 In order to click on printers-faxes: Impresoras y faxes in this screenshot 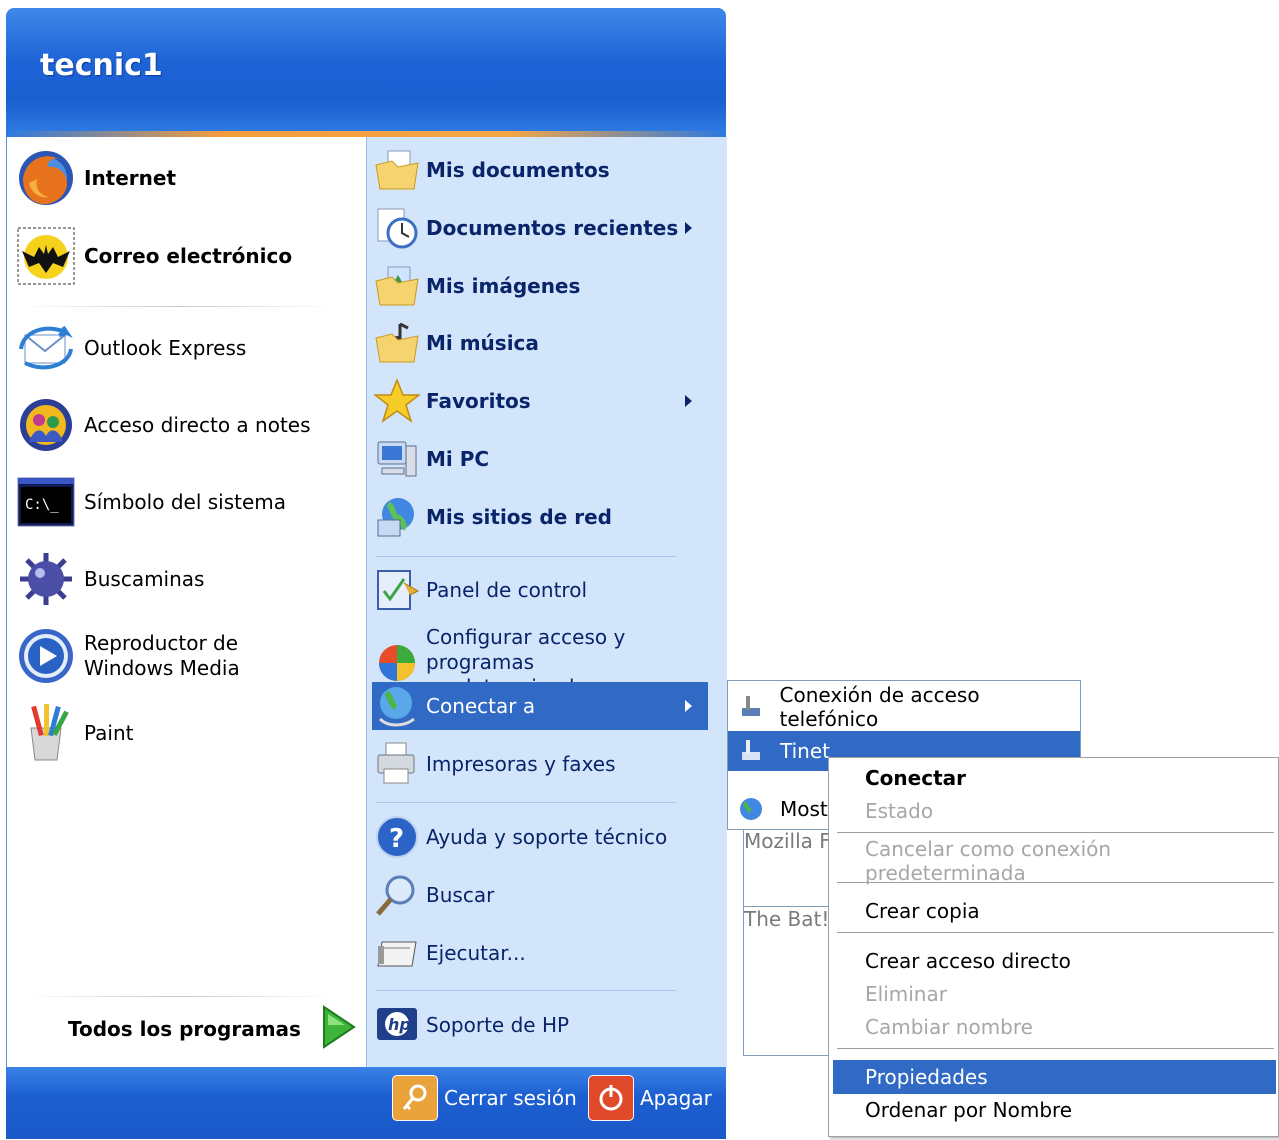, I will do `click(540, 764)`.